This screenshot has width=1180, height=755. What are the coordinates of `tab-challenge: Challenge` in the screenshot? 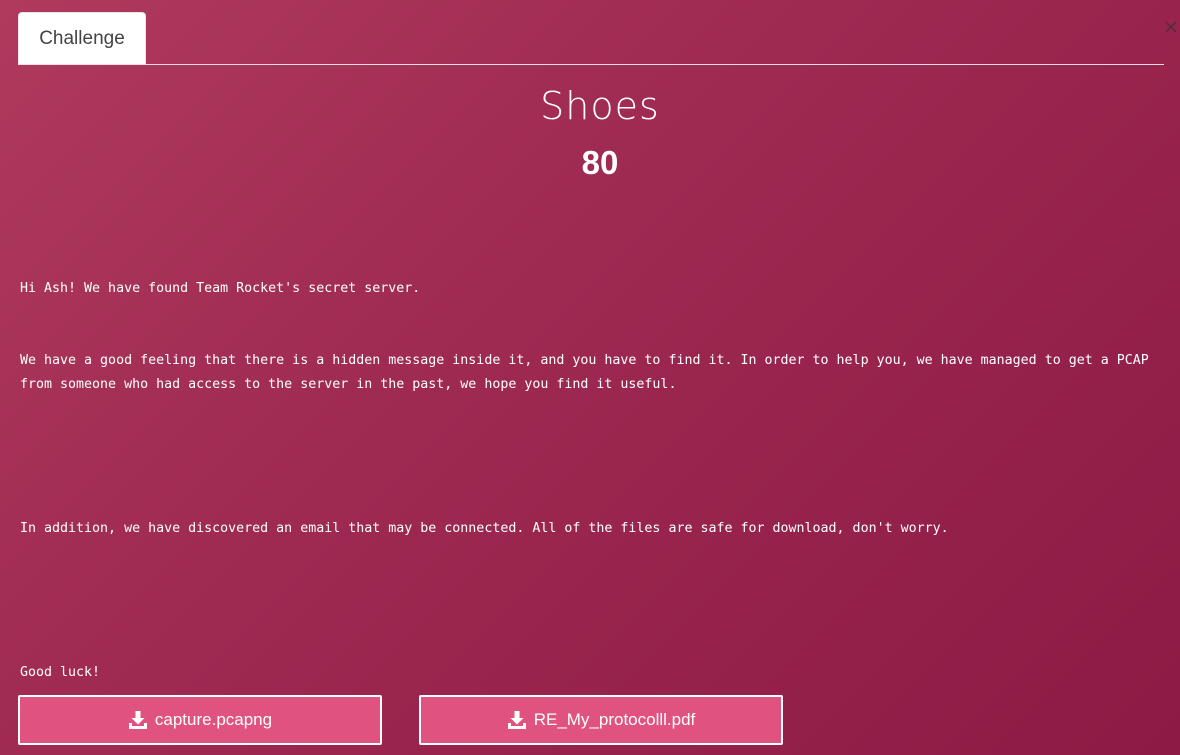 It's located at (82, 38).